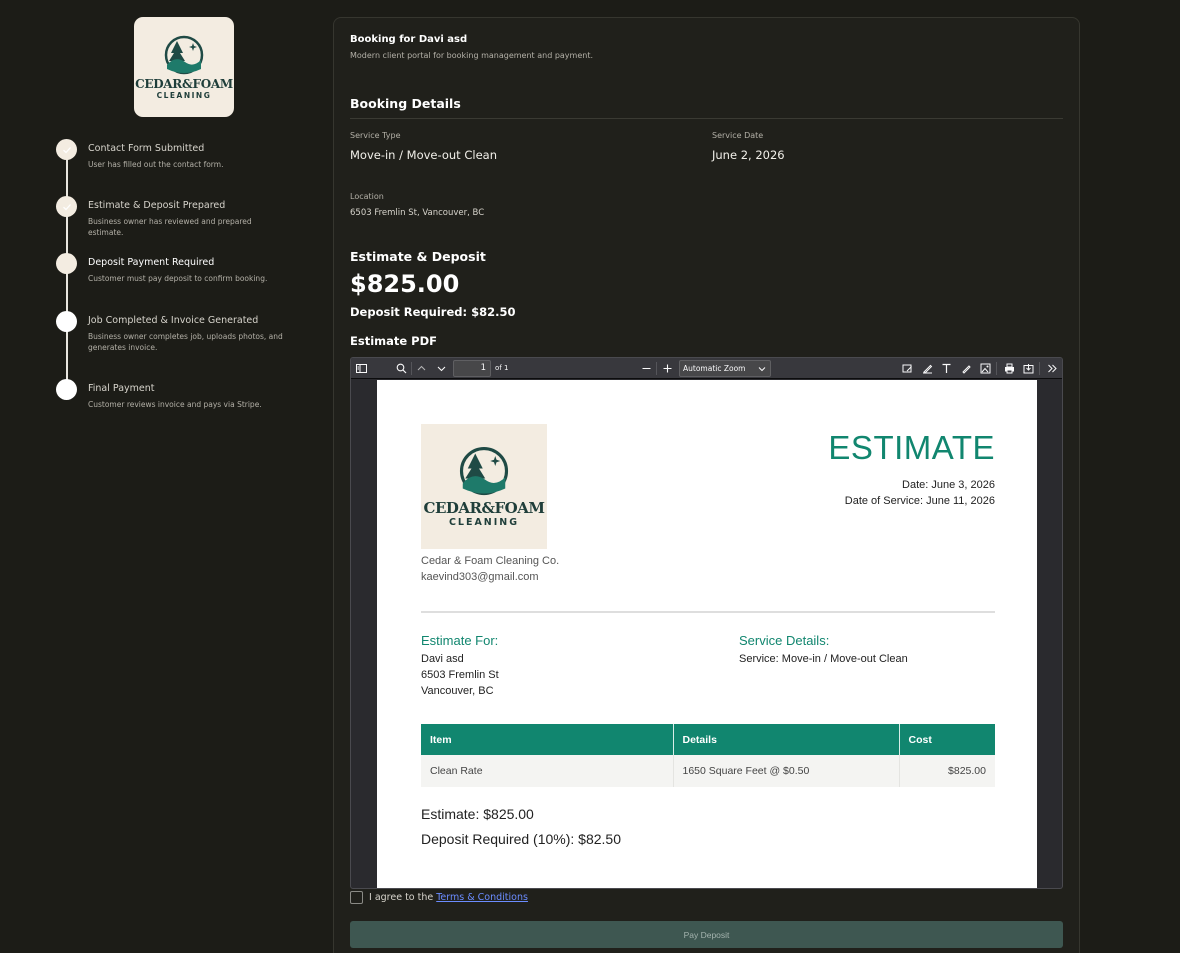 The image size is (1180, 953). I want to click on client-name: Davi asd, so click(442, 659).